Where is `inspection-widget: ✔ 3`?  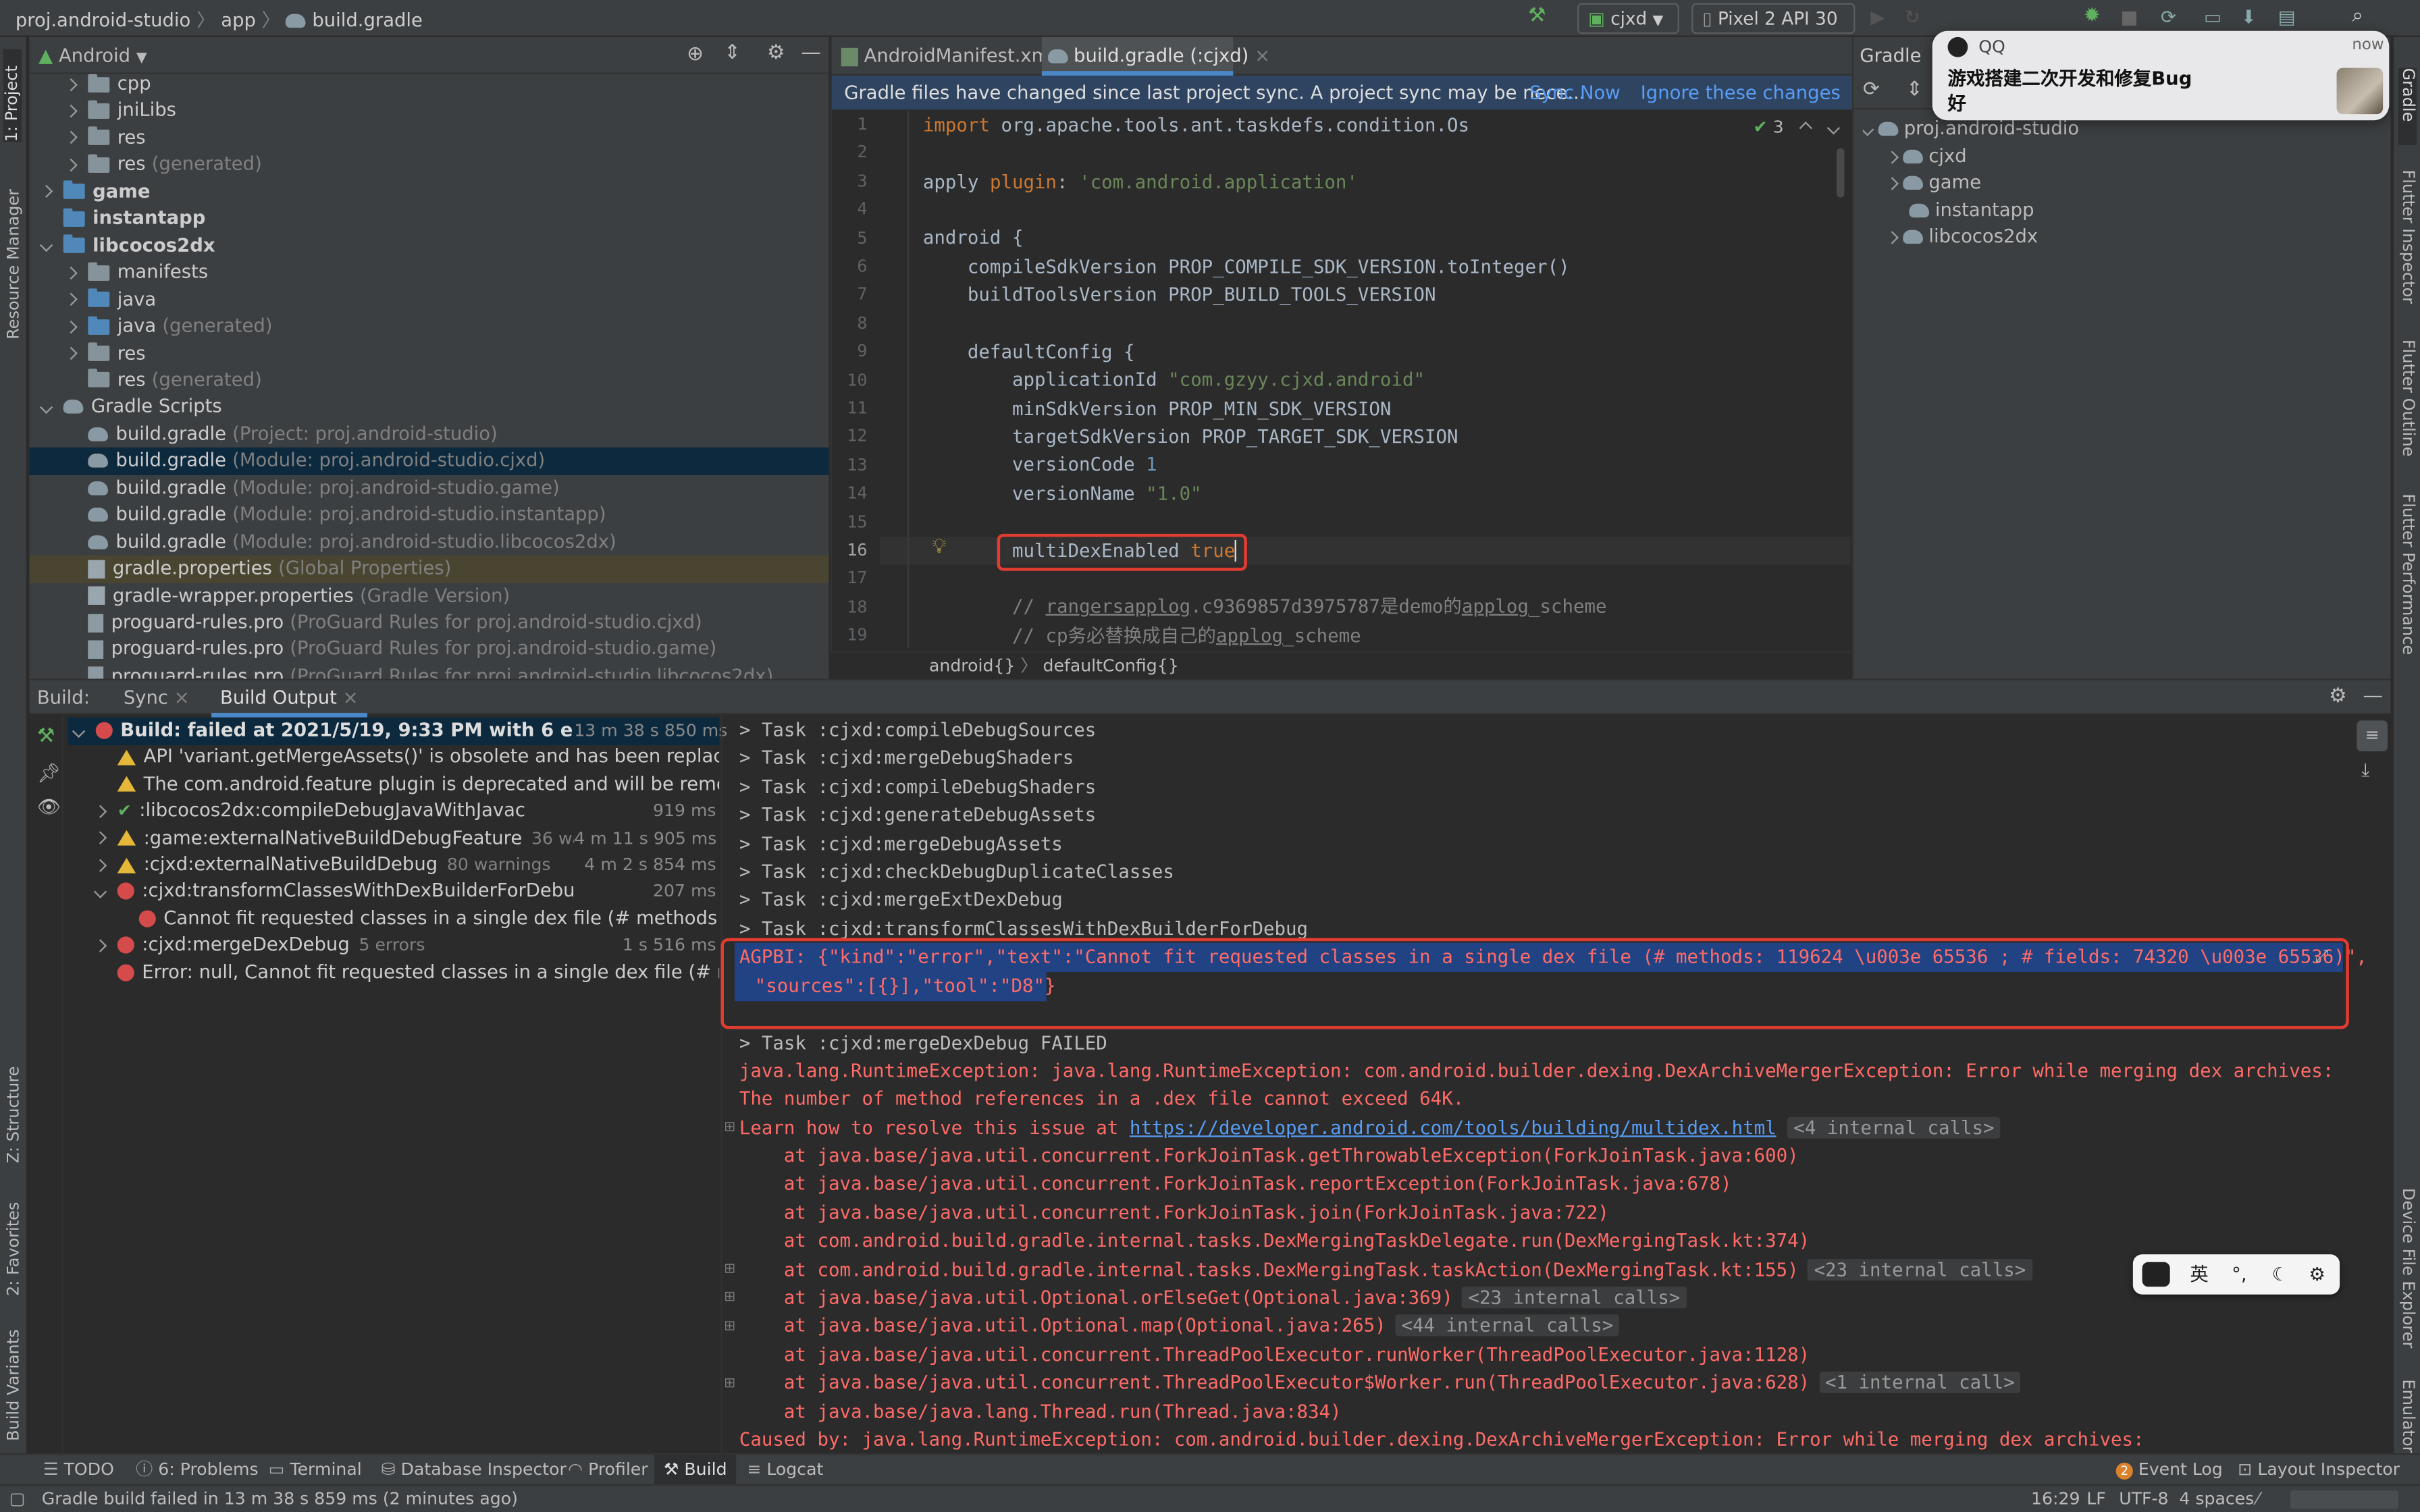 inspection-widget: ✔ 3 is located at coordinates (1797, 127).